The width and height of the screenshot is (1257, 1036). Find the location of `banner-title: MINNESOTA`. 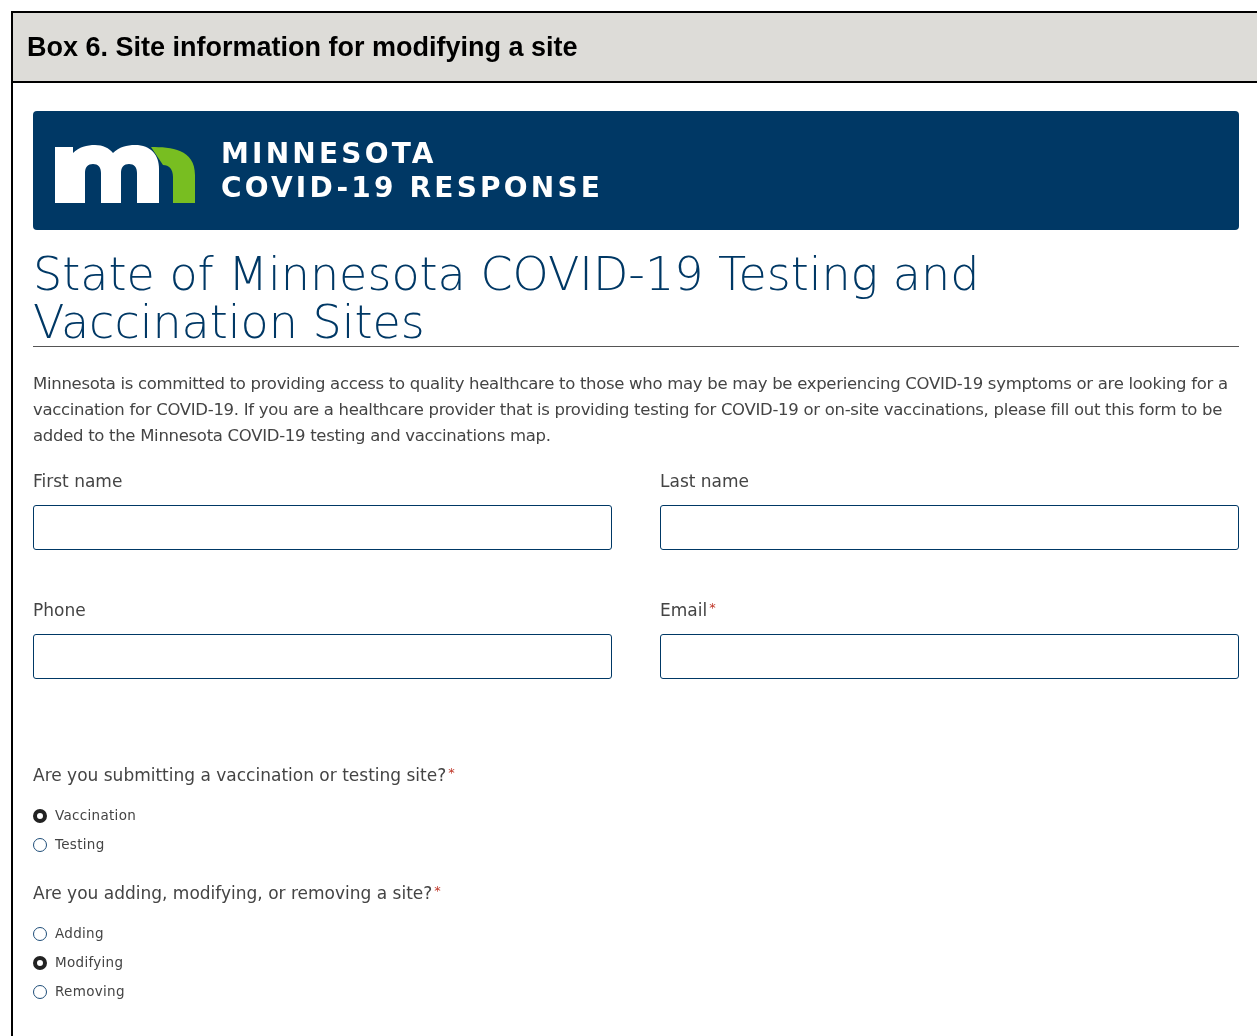

banner-title: MINNESOTA is located at coordinates (329, 153).